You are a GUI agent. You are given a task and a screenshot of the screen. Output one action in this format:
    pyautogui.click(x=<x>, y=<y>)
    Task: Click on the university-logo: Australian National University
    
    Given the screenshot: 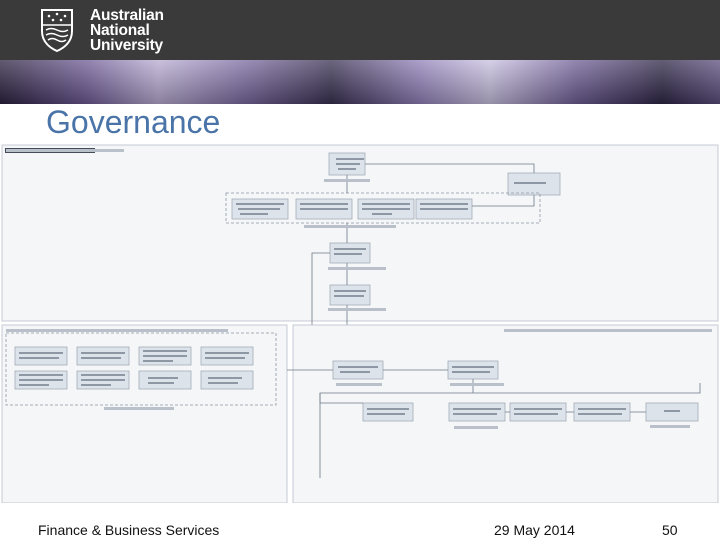 What is the action you would take?
    pyautogui.click(x=100, y=30)
    